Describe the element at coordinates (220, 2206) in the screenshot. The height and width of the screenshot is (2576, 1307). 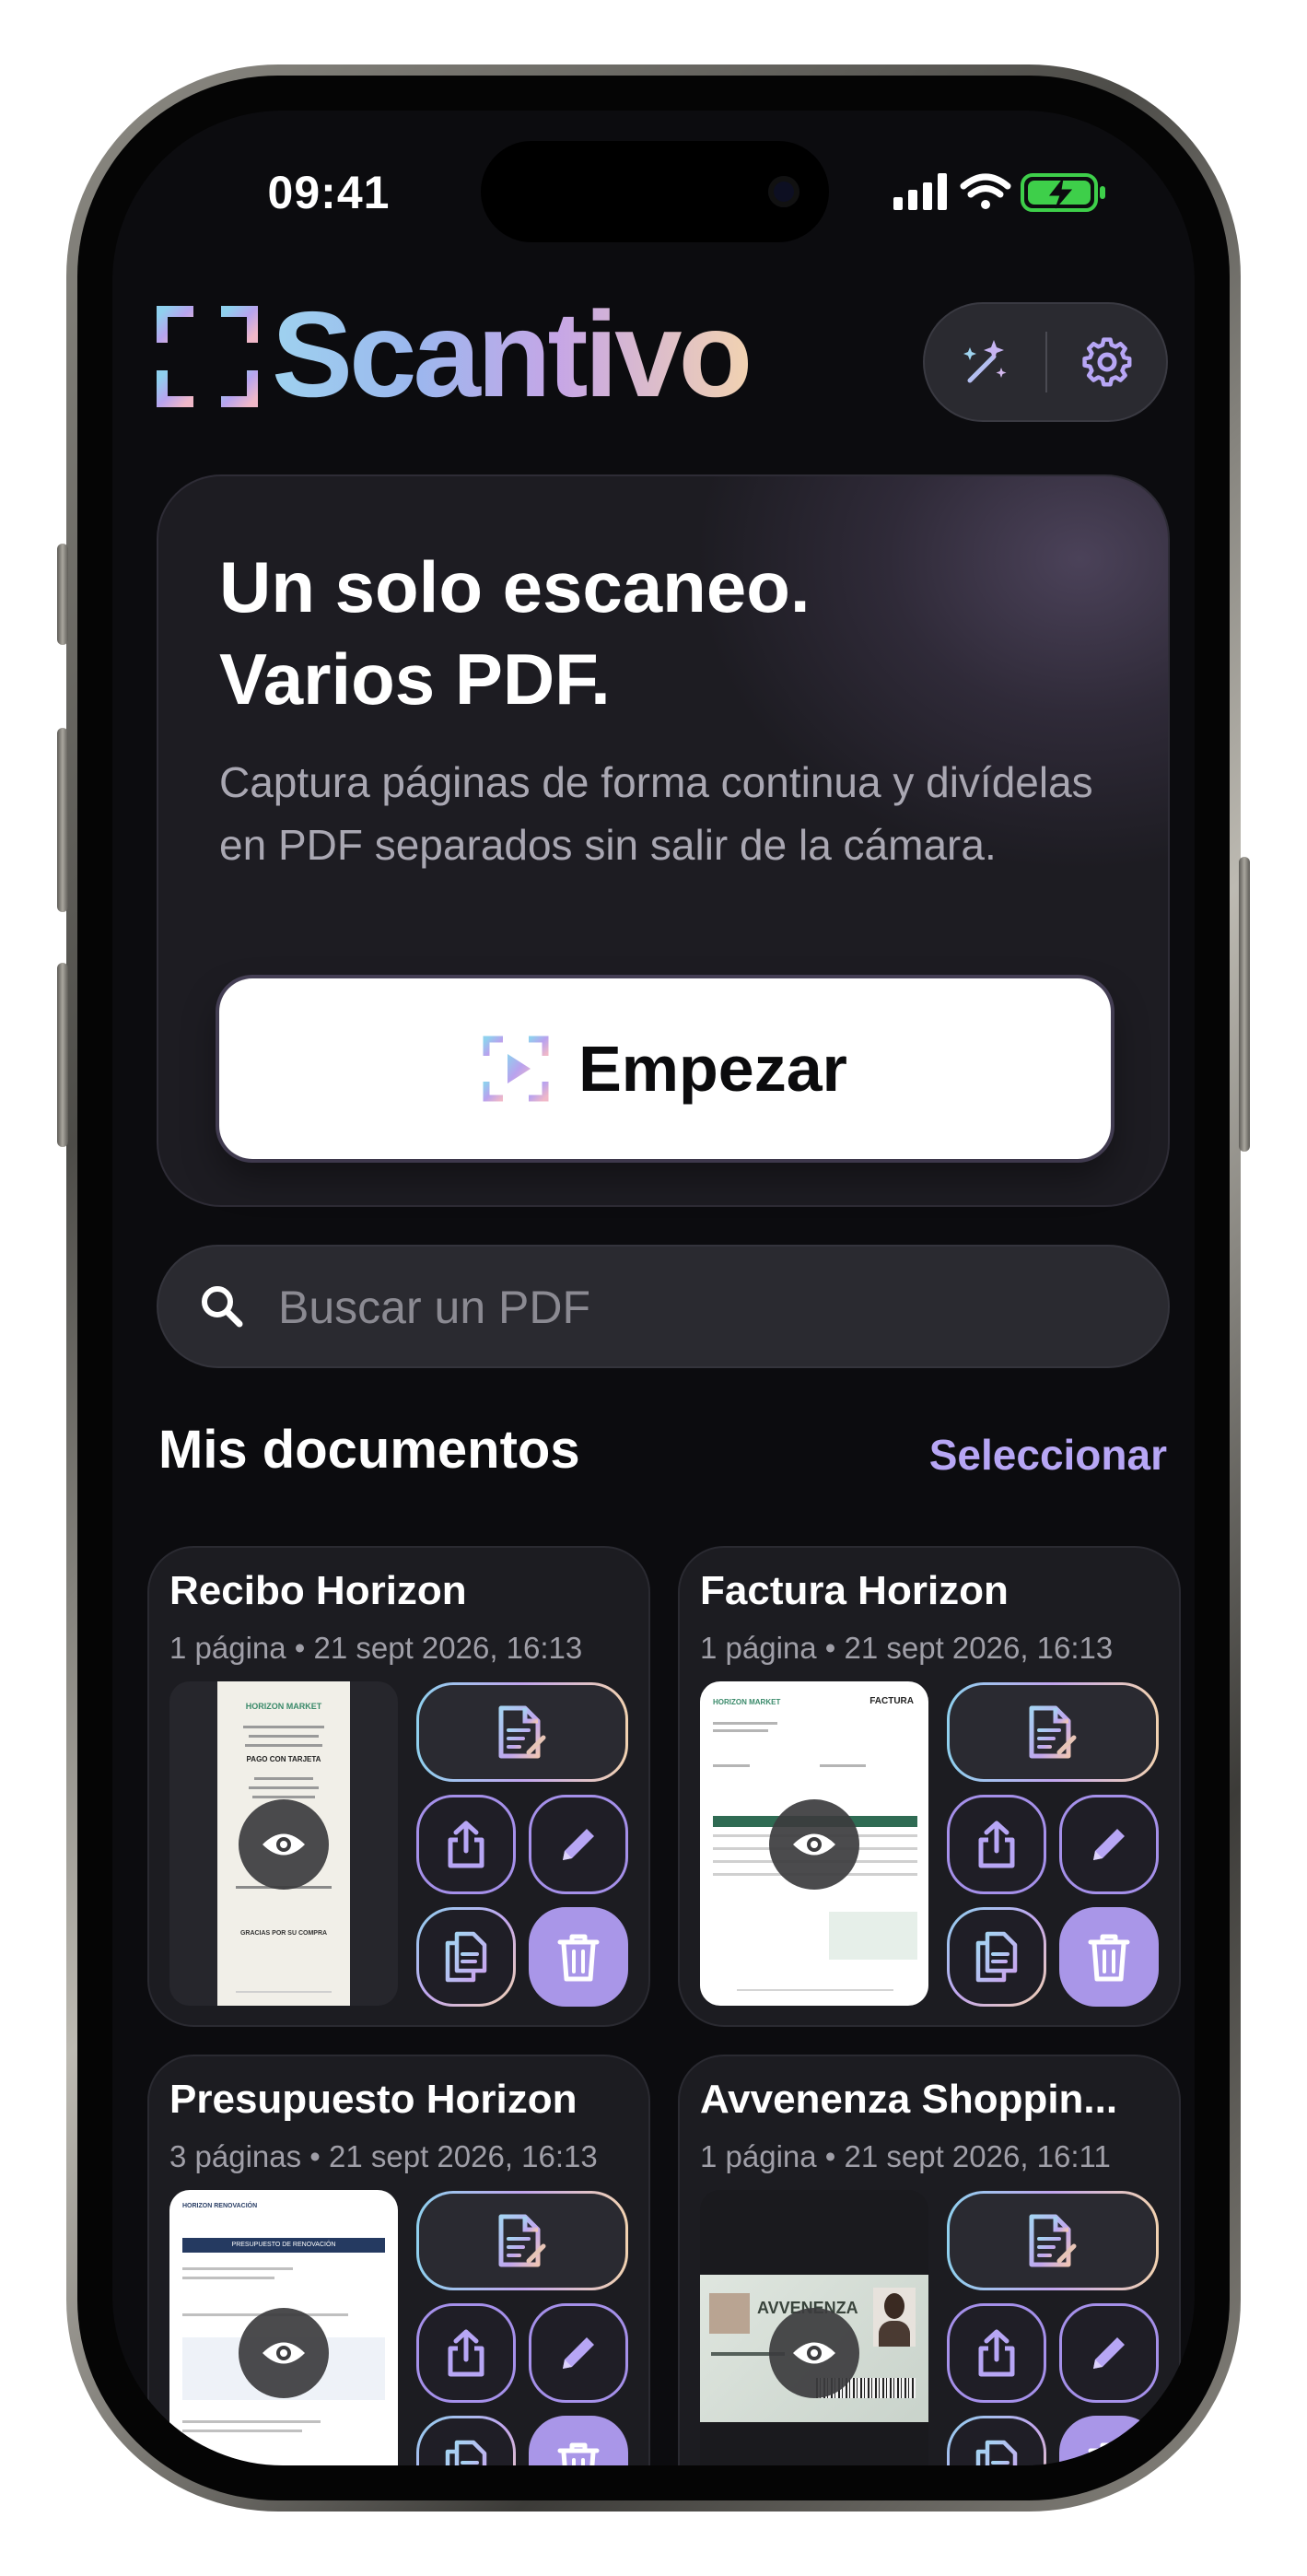
I see `quote-header: HORIZON RENOVACIÓN` at that location.